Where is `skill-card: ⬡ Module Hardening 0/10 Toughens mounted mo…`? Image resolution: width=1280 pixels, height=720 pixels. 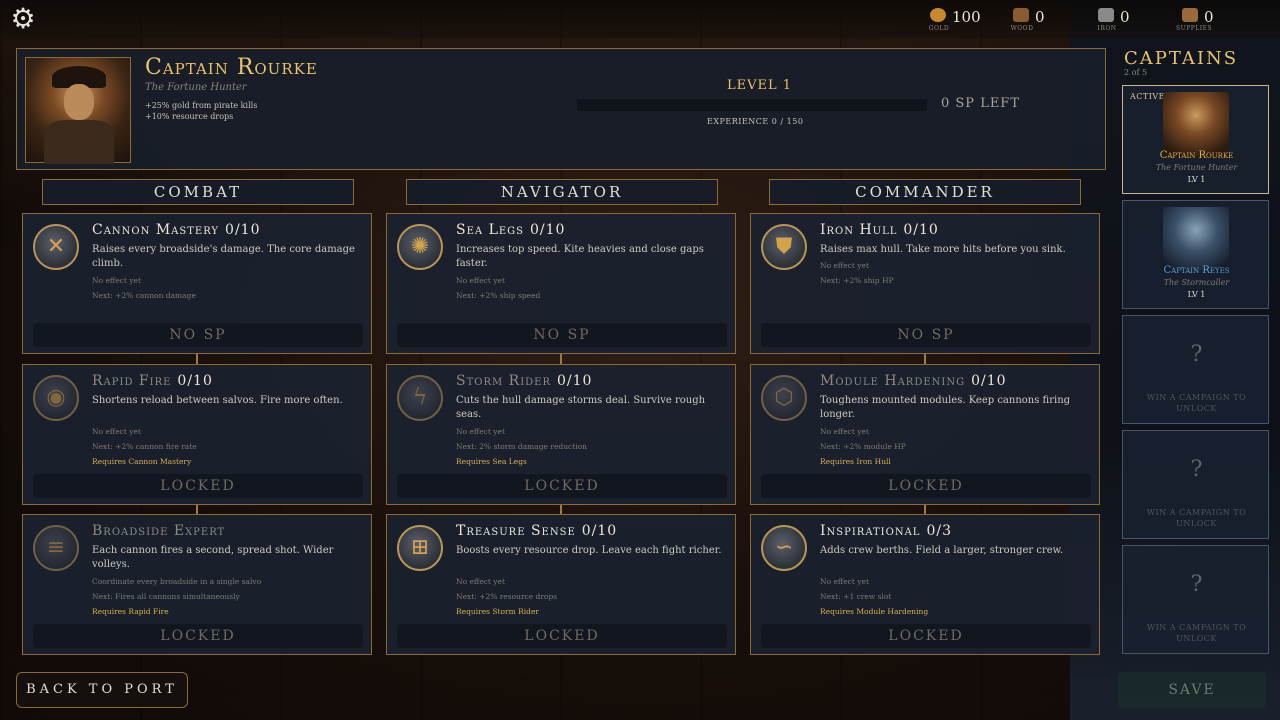 skill-card: ⬡ Module Hardening 0/10 Toughens mounted mo… is located at coordinates (925, 434).